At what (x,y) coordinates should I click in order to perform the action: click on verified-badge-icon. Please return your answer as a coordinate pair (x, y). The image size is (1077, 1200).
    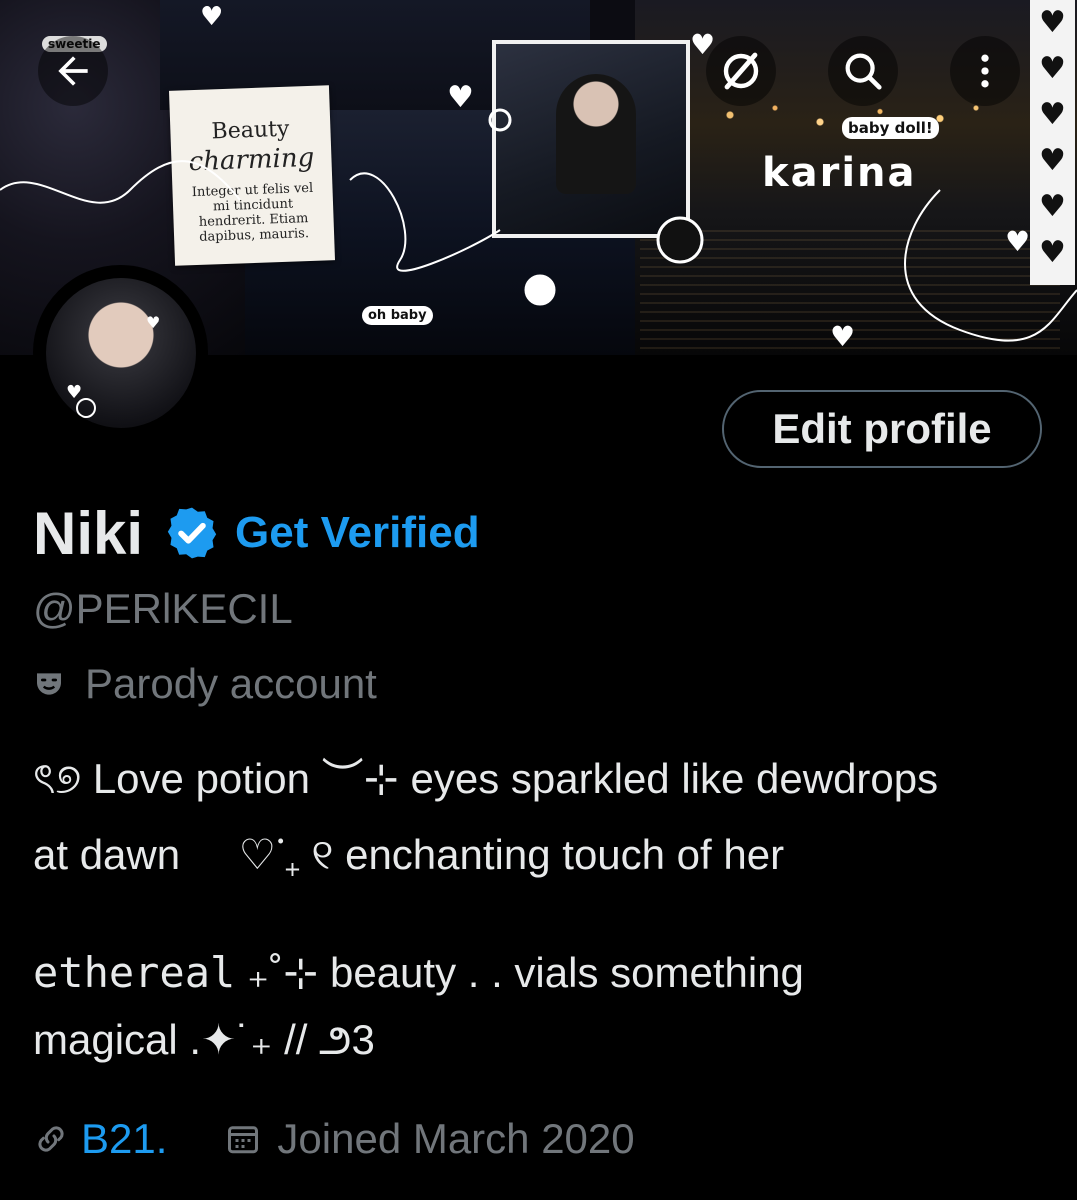
    Looking at the image, I should click on (192, 533).